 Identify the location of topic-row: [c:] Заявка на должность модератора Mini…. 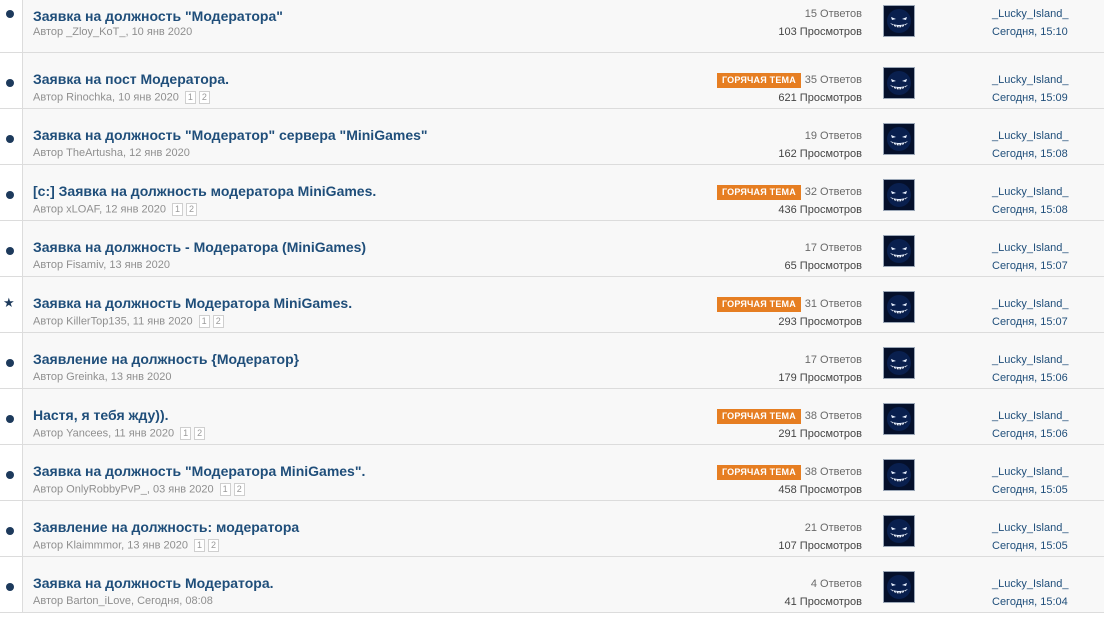
(552, 193).